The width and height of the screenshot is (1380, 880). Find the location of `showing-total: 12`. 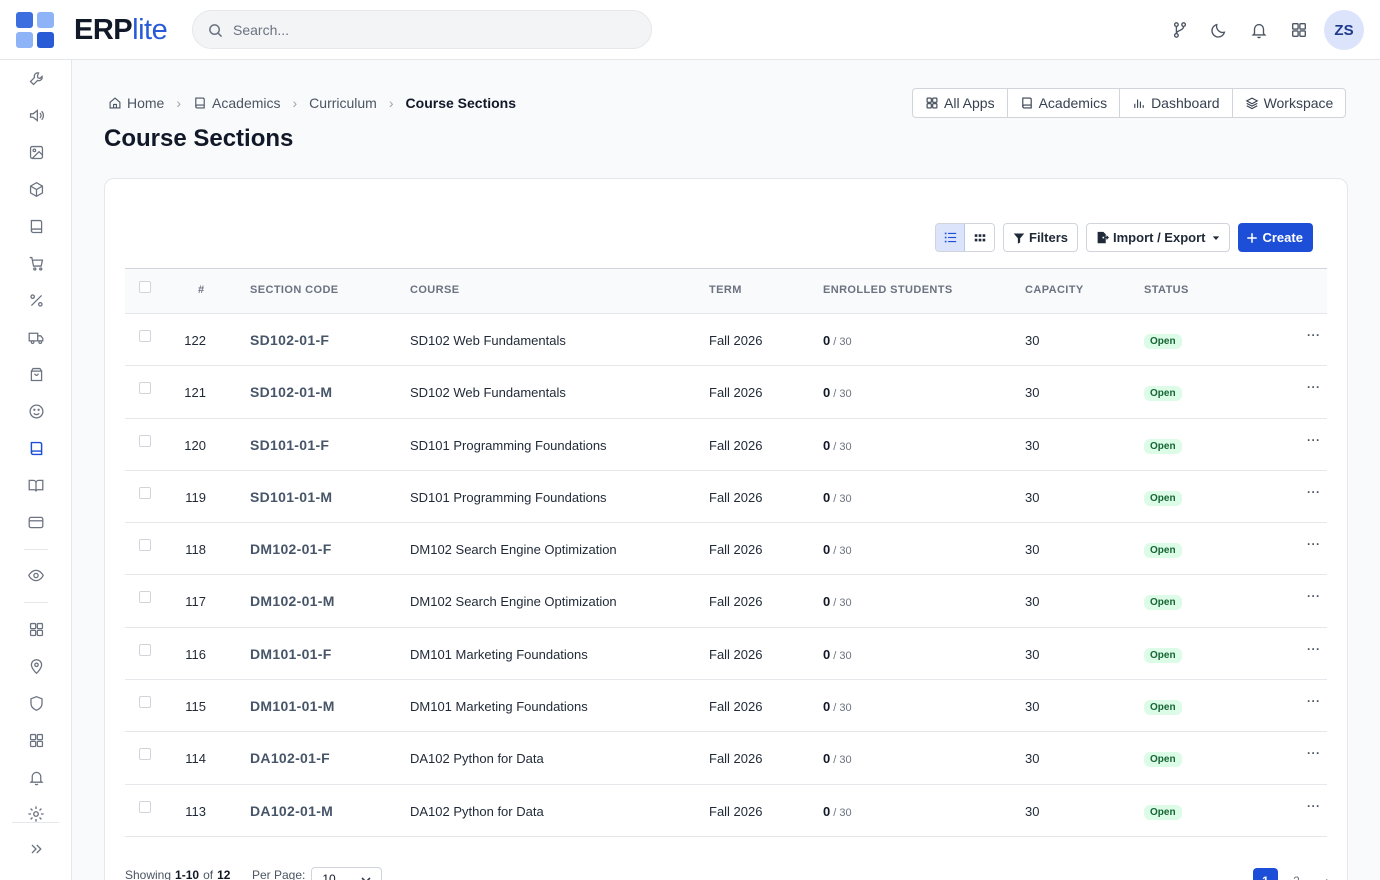

showing-total: 12 is located at coordinates (224, 874).